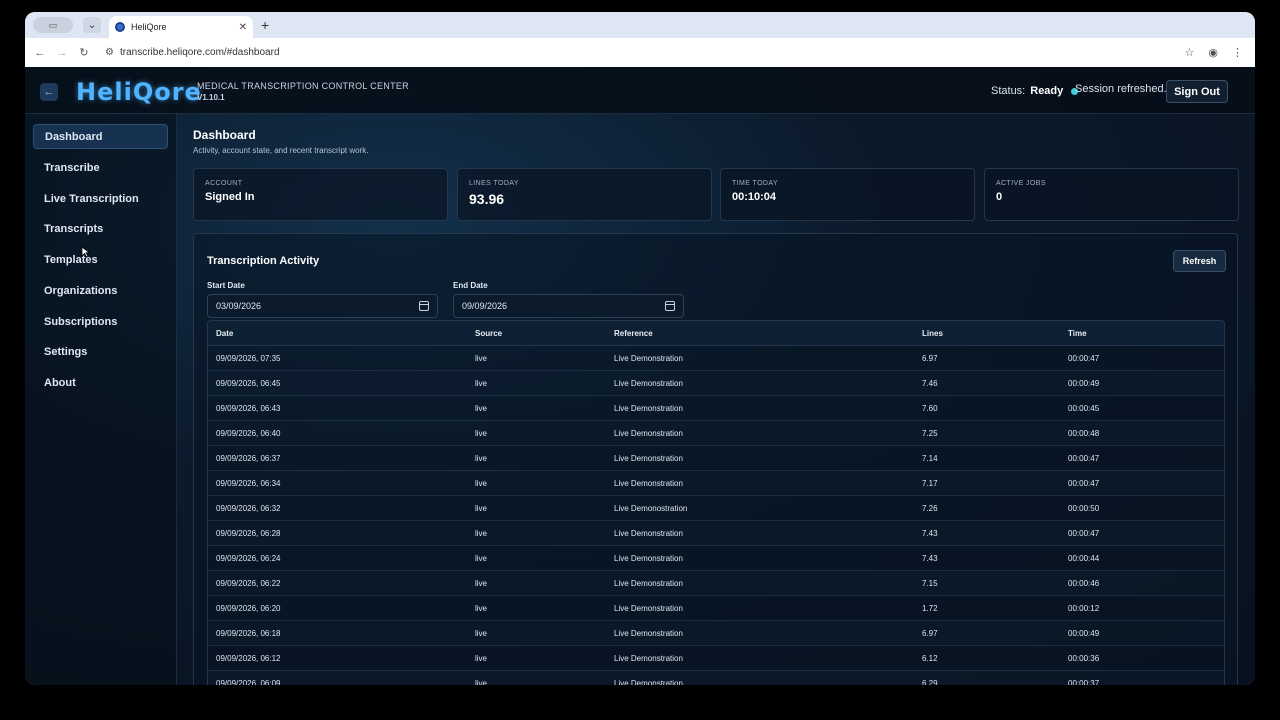 The height and width of the screenshot is (720, 1280). I want to click on logo: HeliQore, so click(139, 92).